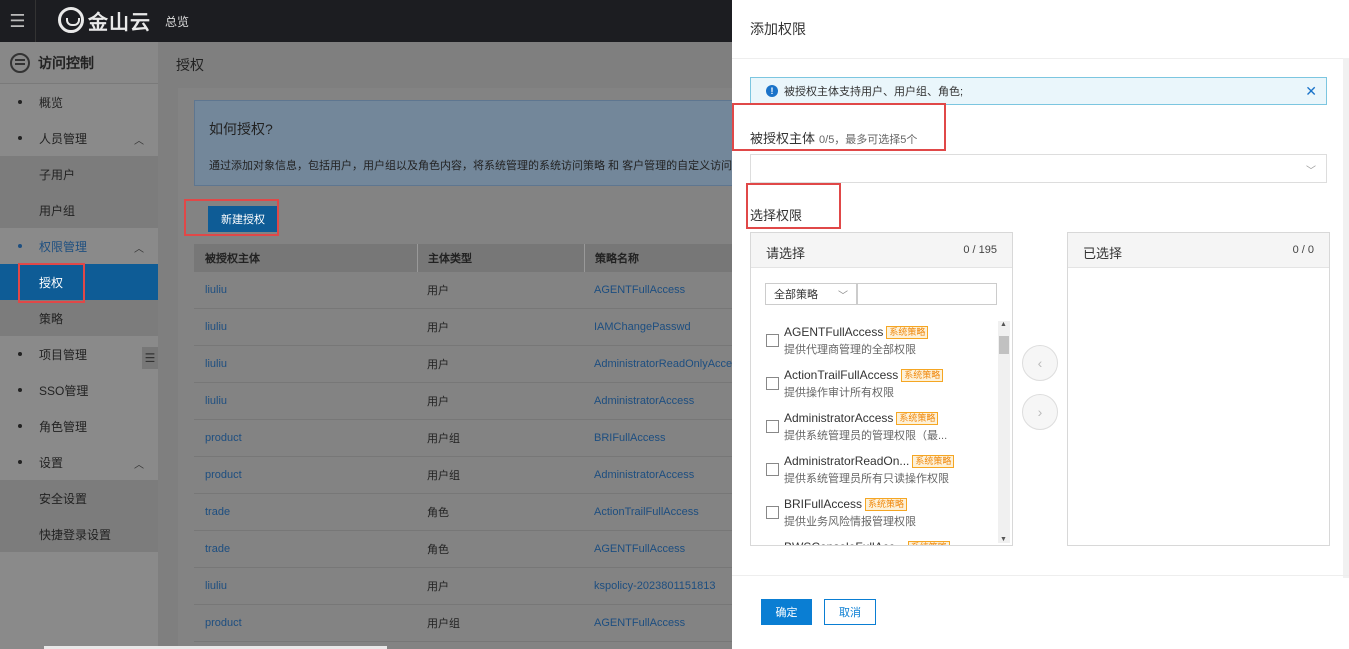 The width and height of the screenshot is (1349, 649). What do you see at coordinates (79, 138) in the screenshot?
I see `sidebar-item-personnel: 人员管理 ︿` at bounding box center [79, 138].